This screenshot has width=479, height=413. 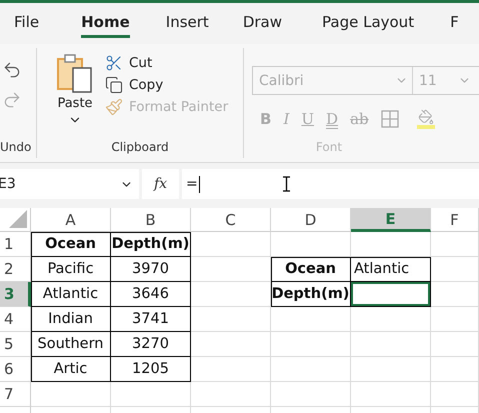 I want to click on table-cell: 3646, so click(x=151, y=294).